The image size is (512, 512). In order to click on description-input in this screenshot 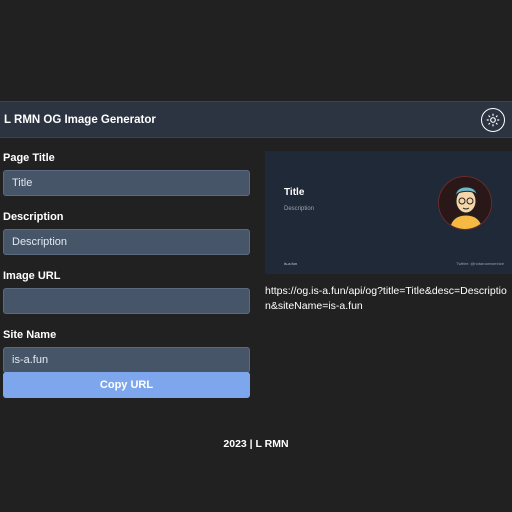, I will do `click(126, 242)`.